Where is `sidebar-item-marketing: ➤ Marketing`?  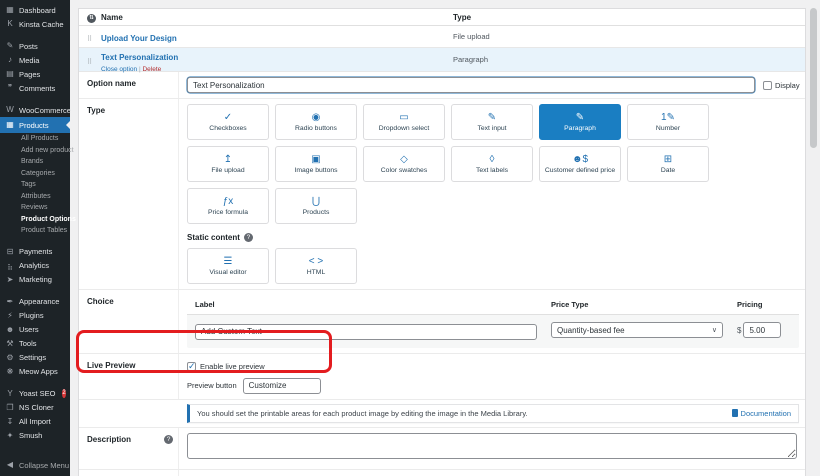
sidebar-item-marketing: ➤ Marketing is located at coordinates (35, 280).